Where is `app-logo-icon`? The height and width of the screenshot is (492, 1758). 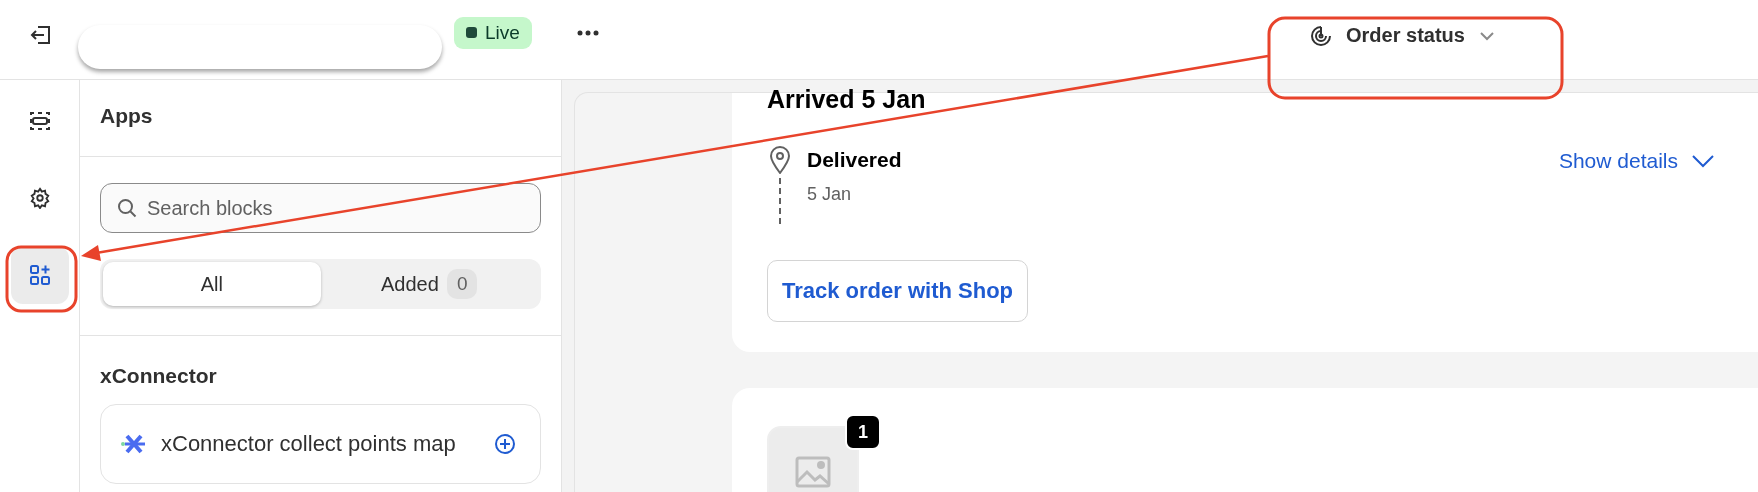 app-logo-icon is located at coordinates (134, 444).